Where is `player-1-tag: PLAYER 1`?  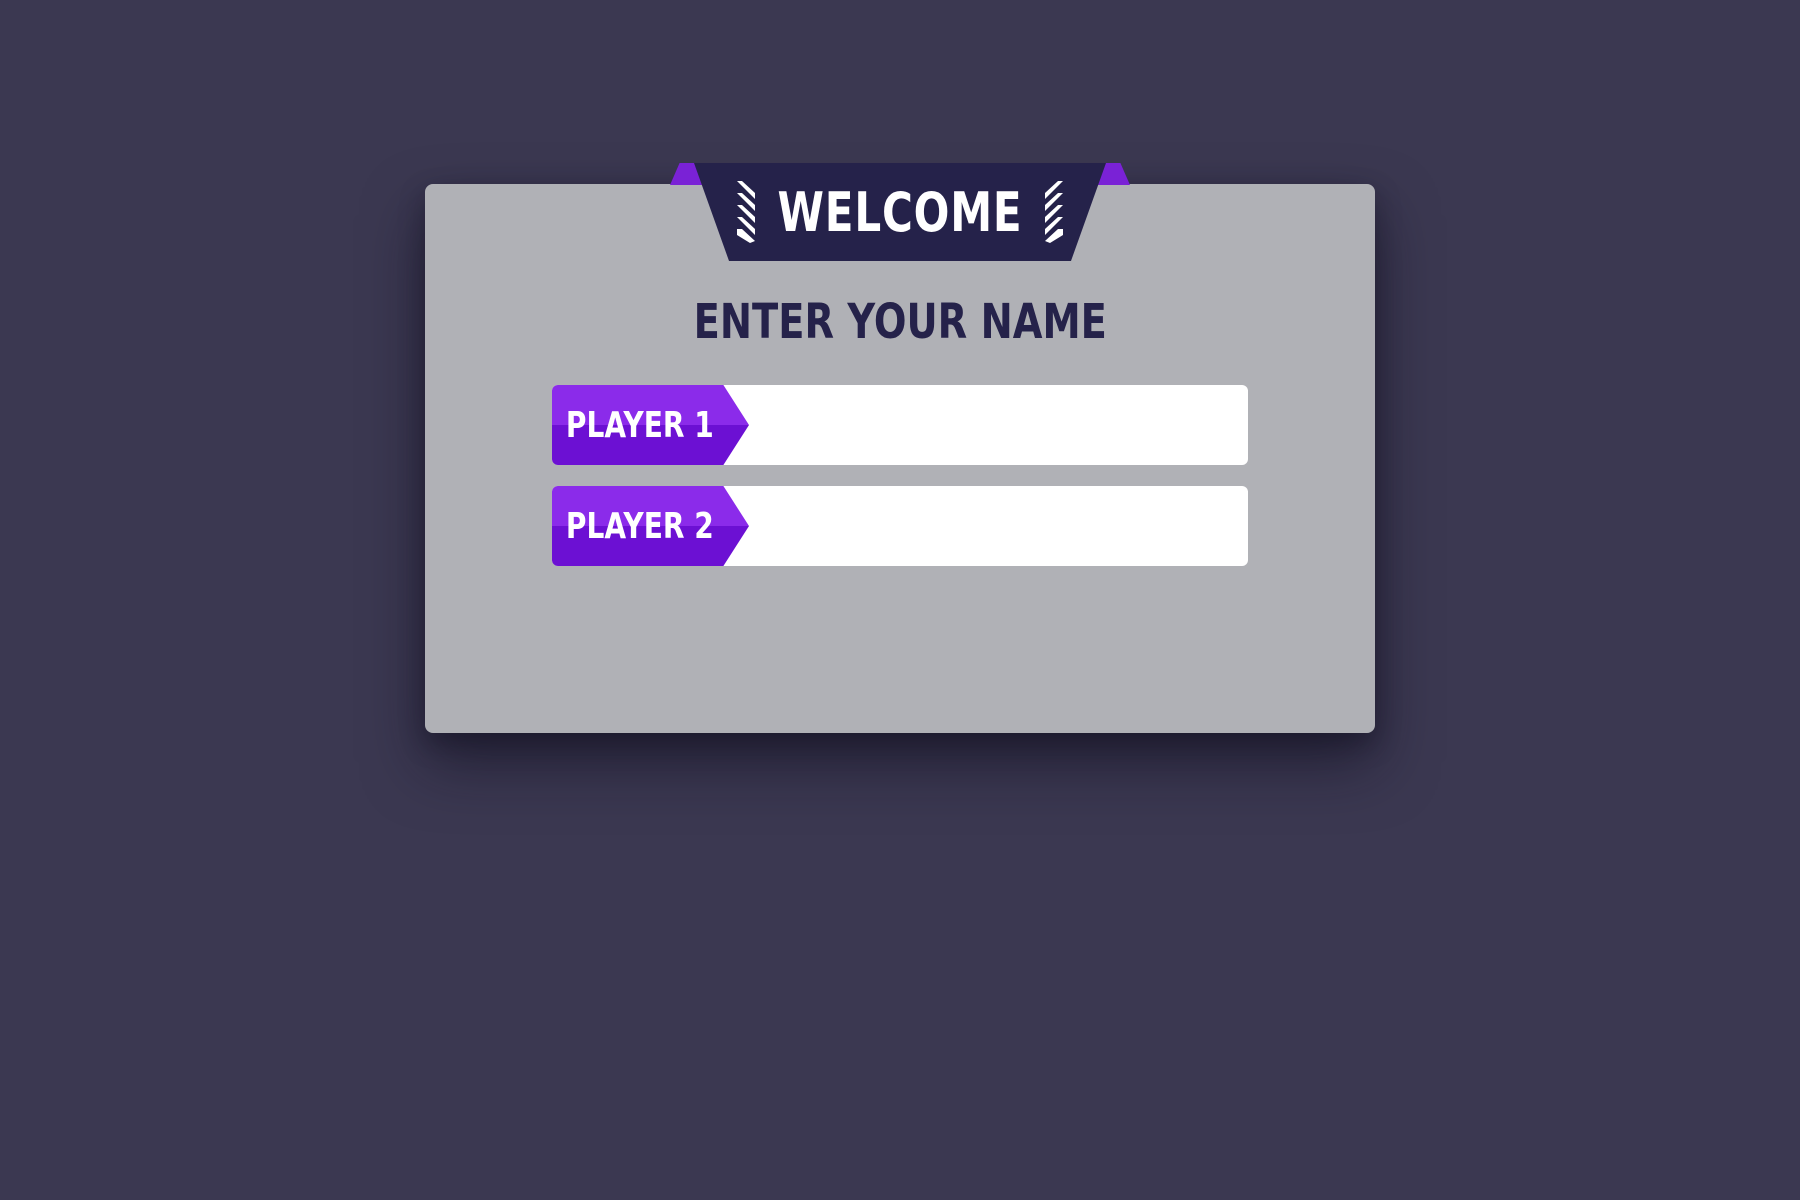
player-1-tag: PLAYER 1 is located at coordinates (650, 425).